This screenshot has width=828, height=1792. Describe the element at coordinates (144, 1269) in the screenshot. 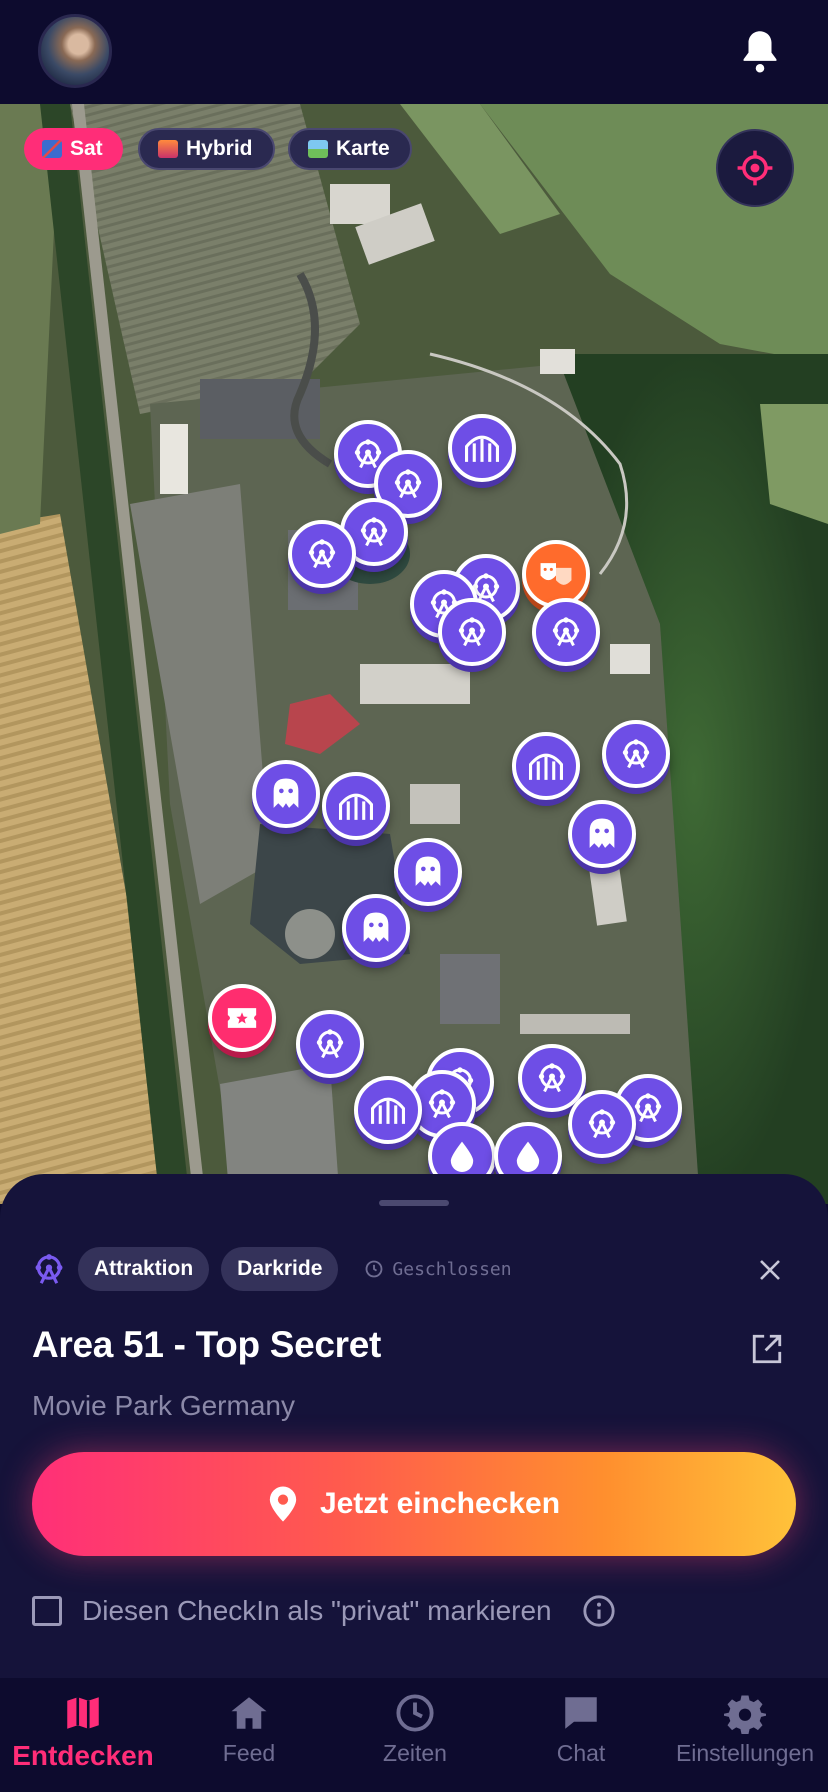

I see `tag-category: Attraktion` at that location.